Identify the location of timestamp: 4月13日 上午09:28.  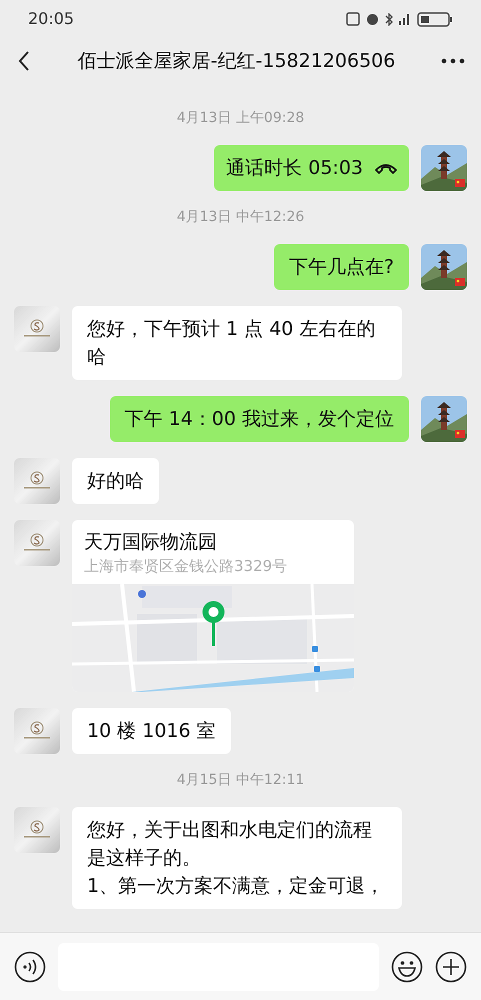
(240, 118).